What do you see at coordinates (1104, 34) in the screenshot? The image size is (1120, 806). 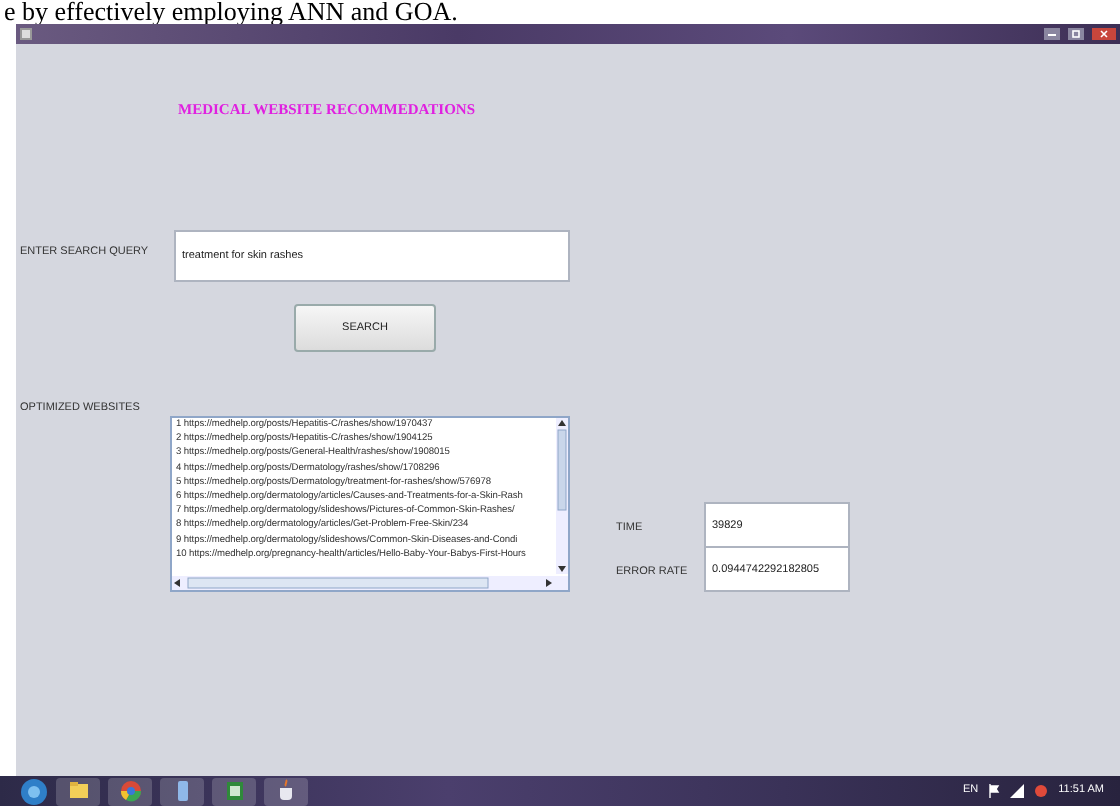 I see `close-icon` at bounding box center [1104, 34].